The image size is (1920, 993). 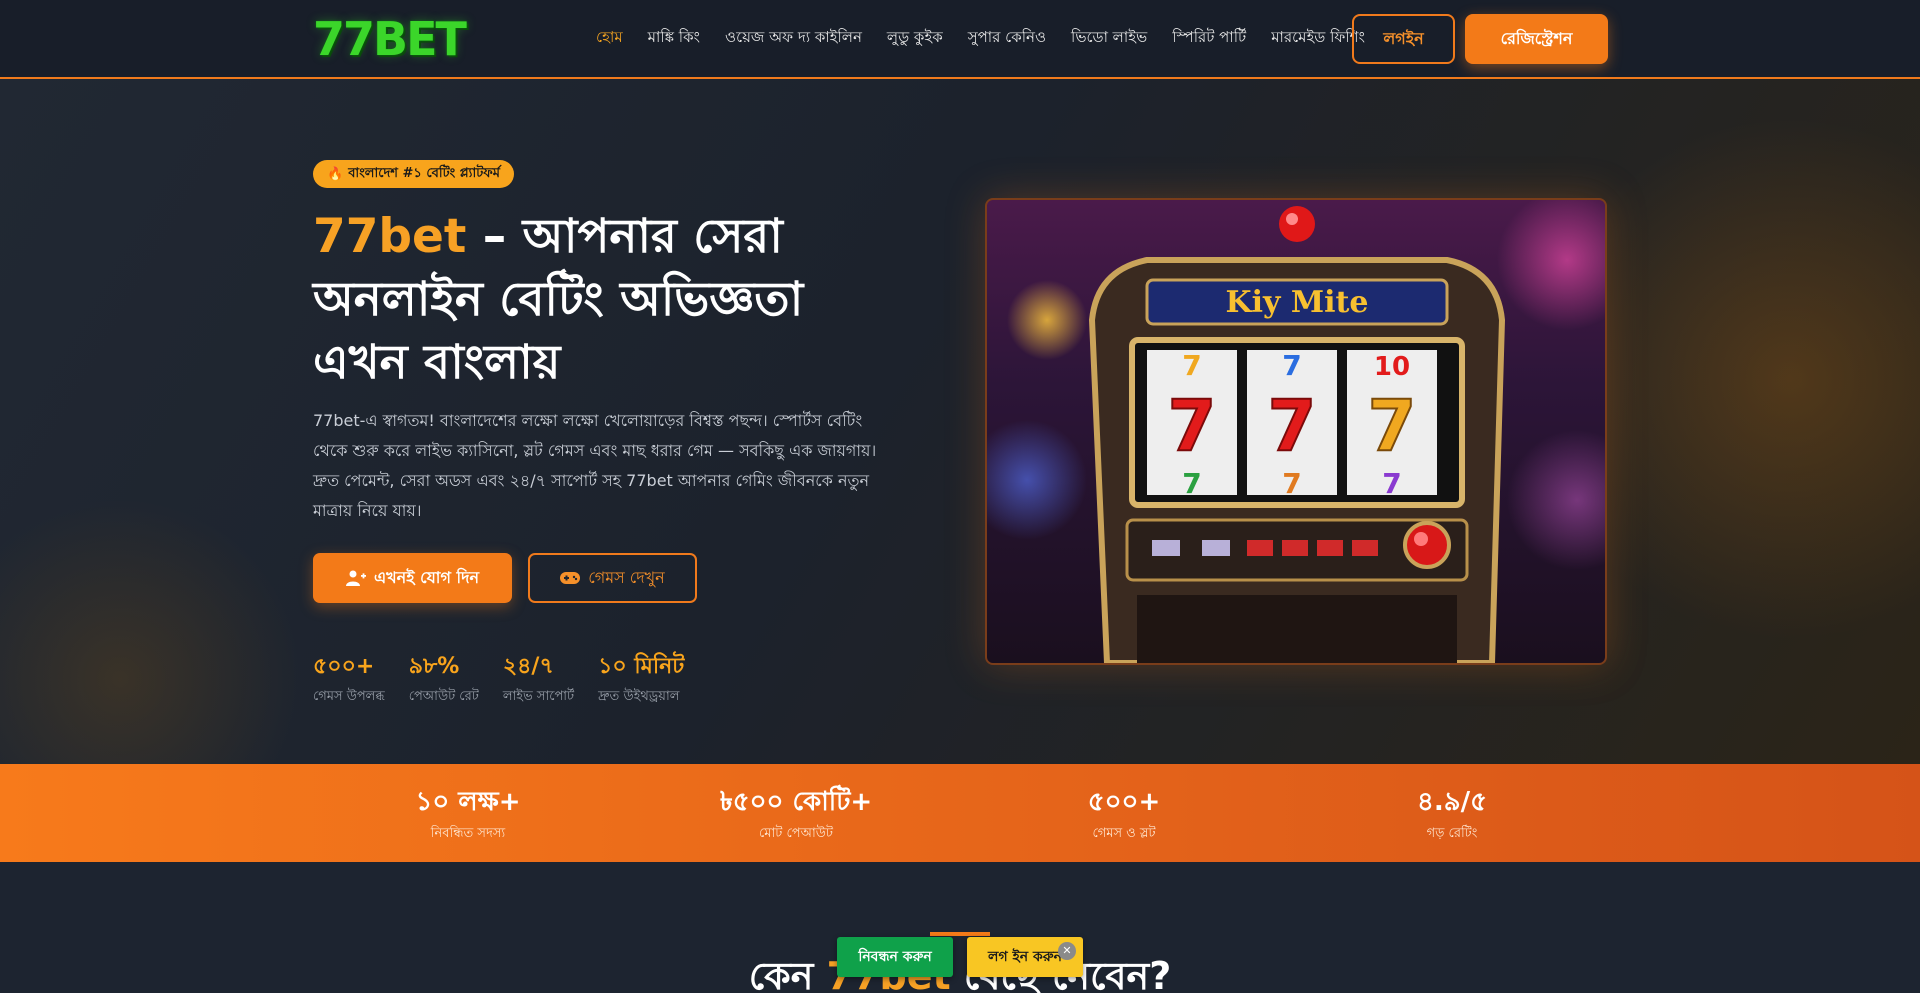 I want to click on svg-text: 10, so click(x=1392, y=367).